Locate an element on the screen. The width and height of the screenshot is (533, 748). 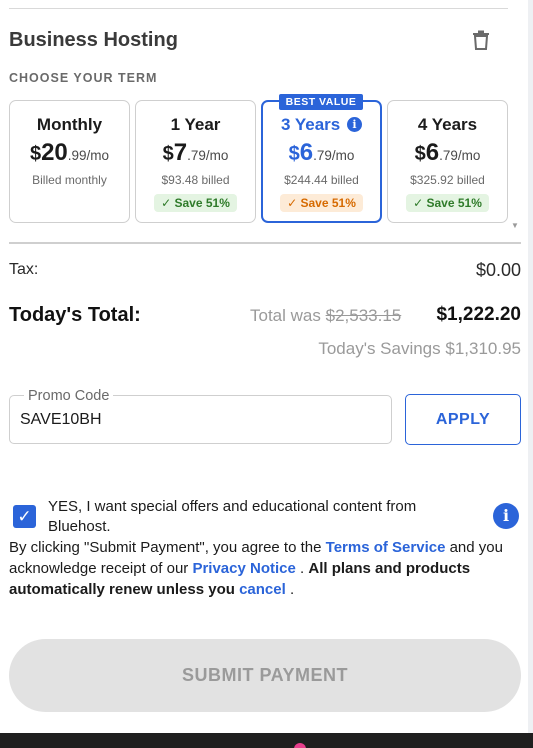
summary-divider is located at coordinates (265, 243).